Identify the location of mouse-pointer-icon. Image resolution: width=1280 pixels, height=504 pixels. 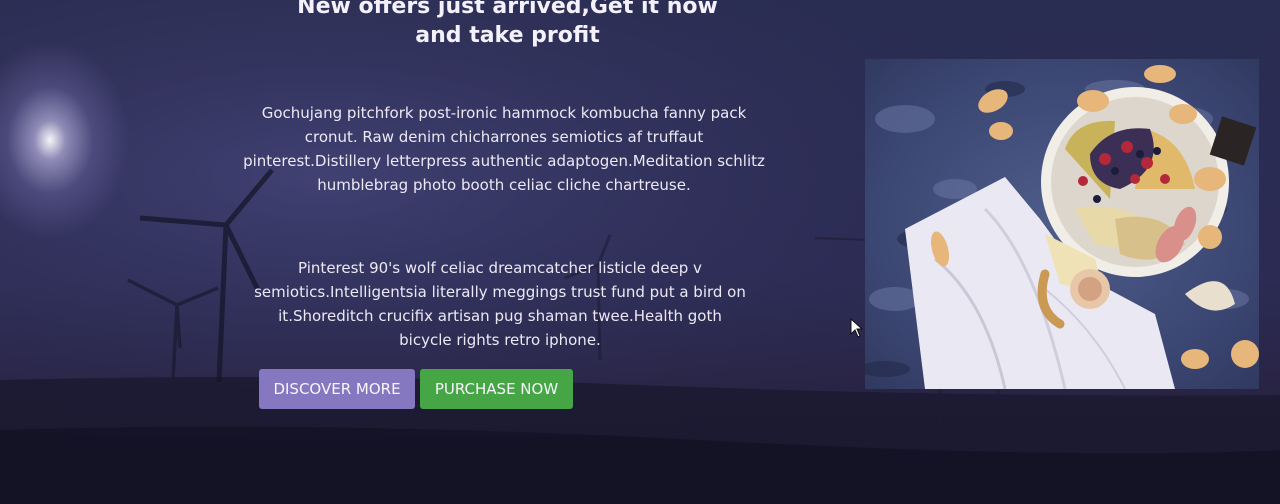
(857, 328).